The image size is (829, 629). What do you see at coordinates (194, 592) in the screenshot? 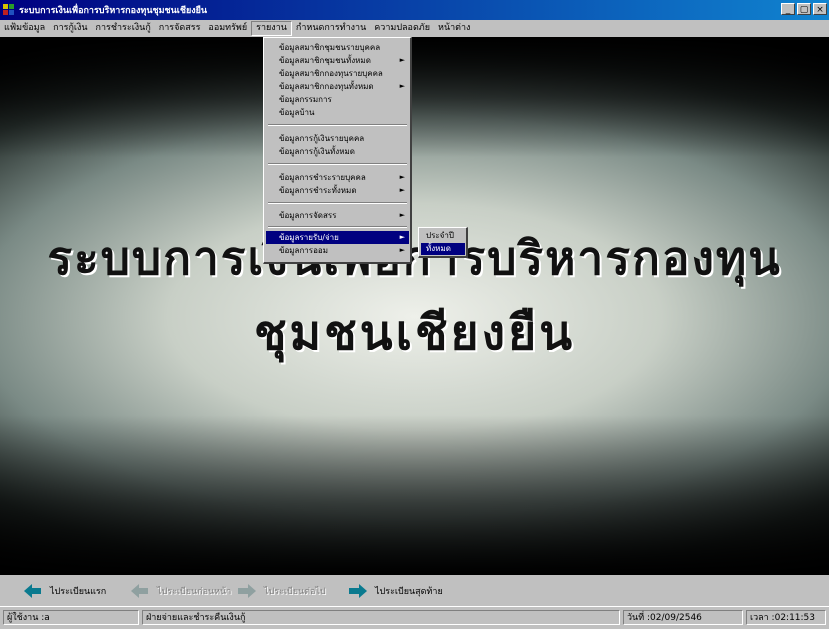
I see `previous-record-label: ไประเบียนก่อนหน้า` at bounding box center [194, 592].